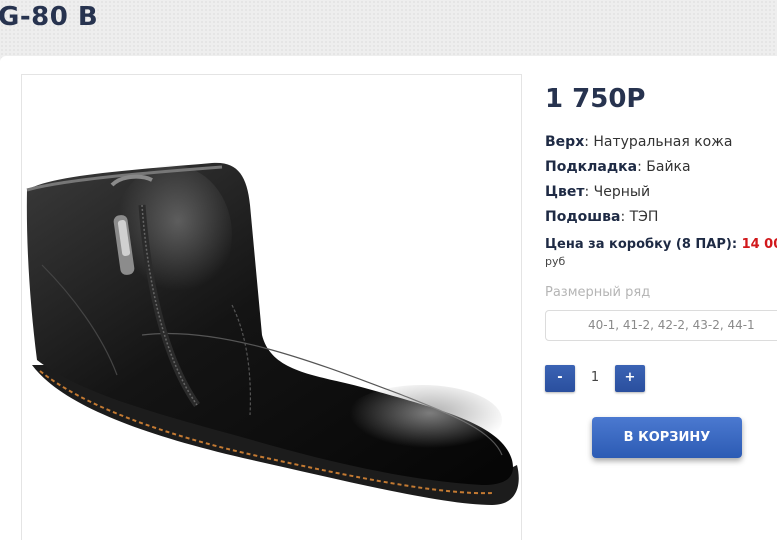  I want to click on spec-sole-label: Подошва, so click(583, 217).